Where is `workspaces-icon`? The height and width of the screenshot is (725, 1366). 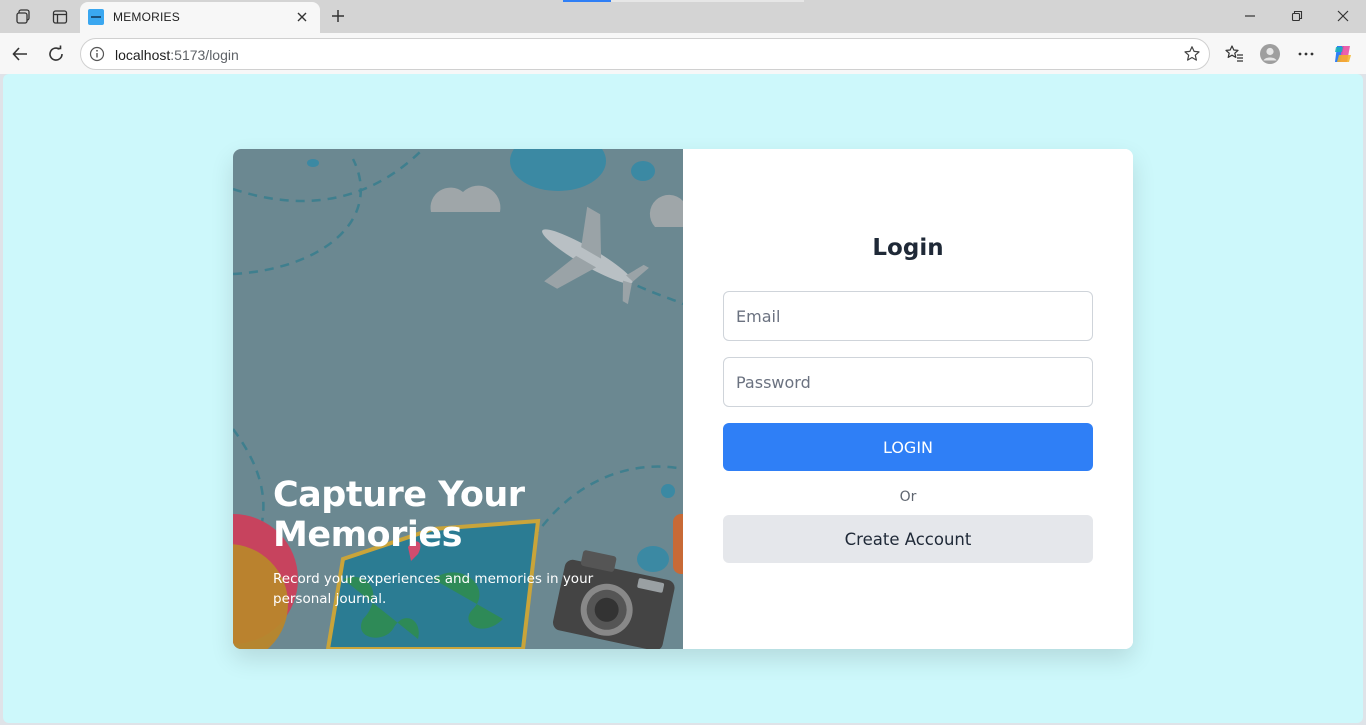 workspaces-icon is located at coordinates (24, 17).